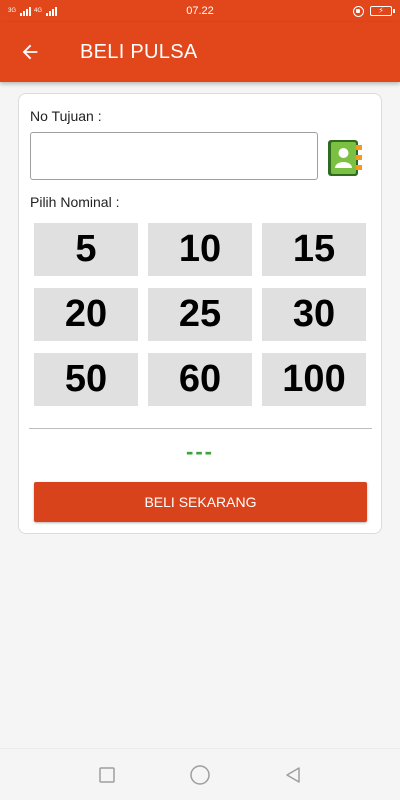 The width and height of the screenshot is (400, 800). I want to click on status-bar: 3G 4G 07.22 ⚡, so click(200, 11).